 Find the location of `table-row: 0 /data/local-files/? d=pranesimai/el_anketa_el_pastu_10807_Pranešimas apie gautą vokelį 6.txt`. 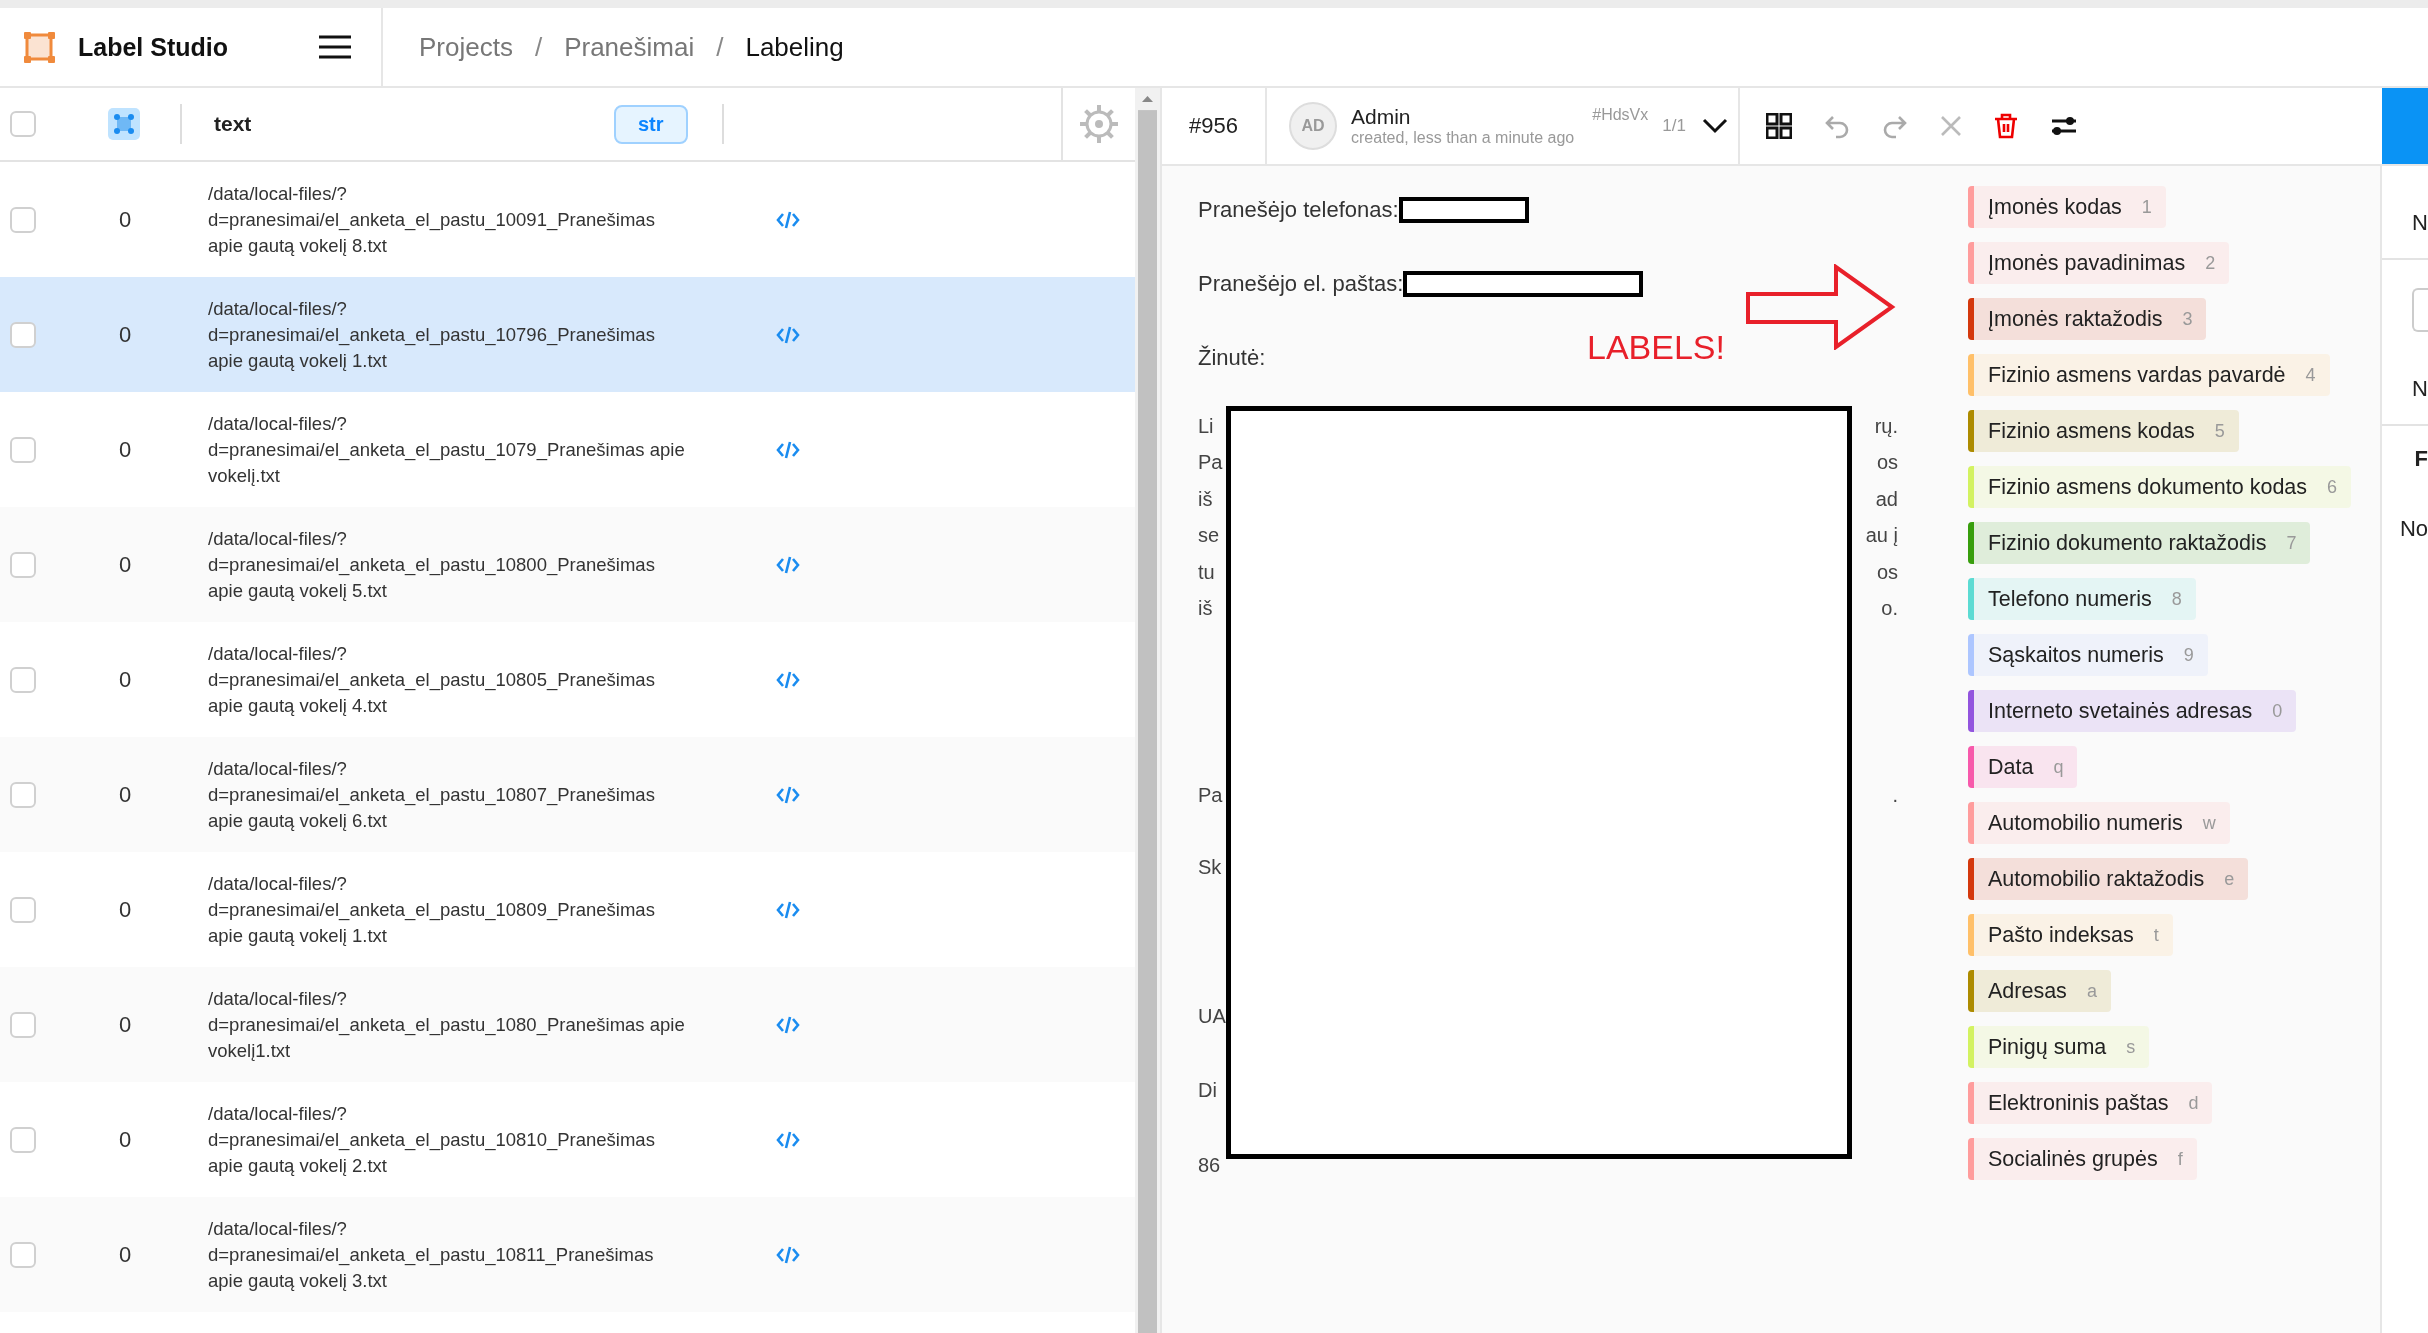

table-row: 0 /data/local-files/? d=pranesimai/el_anketa_el_pastu_10807_Pranešimas apie gautą vokelį 6.txt is located at coordinates (567, 794).